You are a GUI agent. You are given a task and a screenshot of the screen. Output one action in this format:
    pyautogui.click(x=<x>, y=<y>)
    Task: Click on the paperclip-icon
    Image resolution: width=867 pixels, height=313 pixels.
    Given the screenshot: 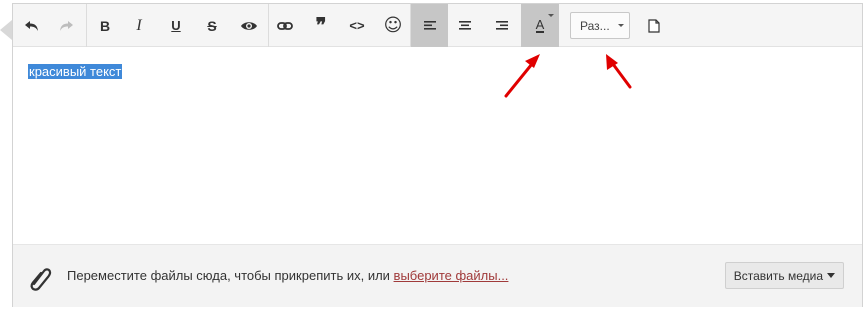 What is the action you would take?
    pyautogui.click(x=41, y=279)
    